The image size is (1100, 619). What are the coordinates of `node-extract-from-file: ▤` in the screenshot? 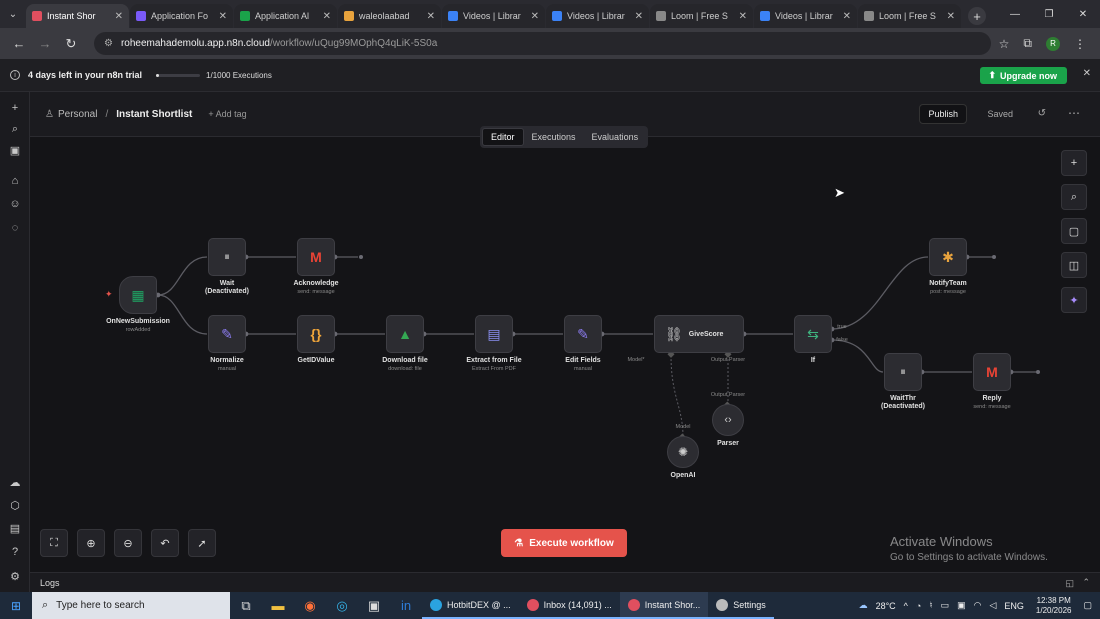 It's located at (494, 334).